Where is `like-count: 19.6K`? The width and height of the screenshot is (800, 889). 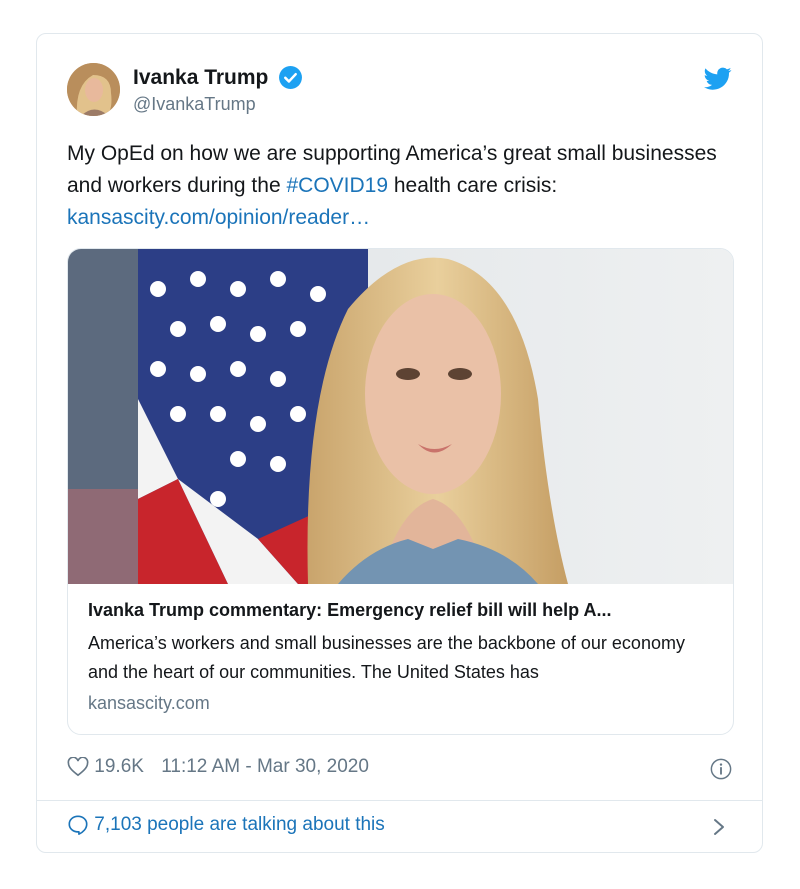 like-count: 19.6K is located at coordinates (119, 766).